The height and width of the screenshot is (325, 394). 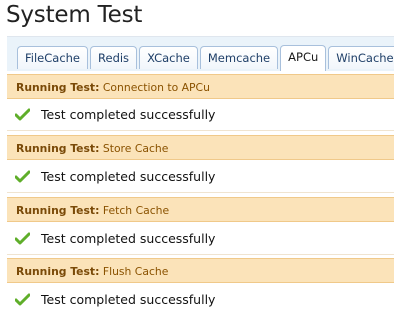 What do you see at coordinates (200, 147) in the screenshot?
I see `test-header-store: Running Test: Store Cache` at bounding box center [200, 147].